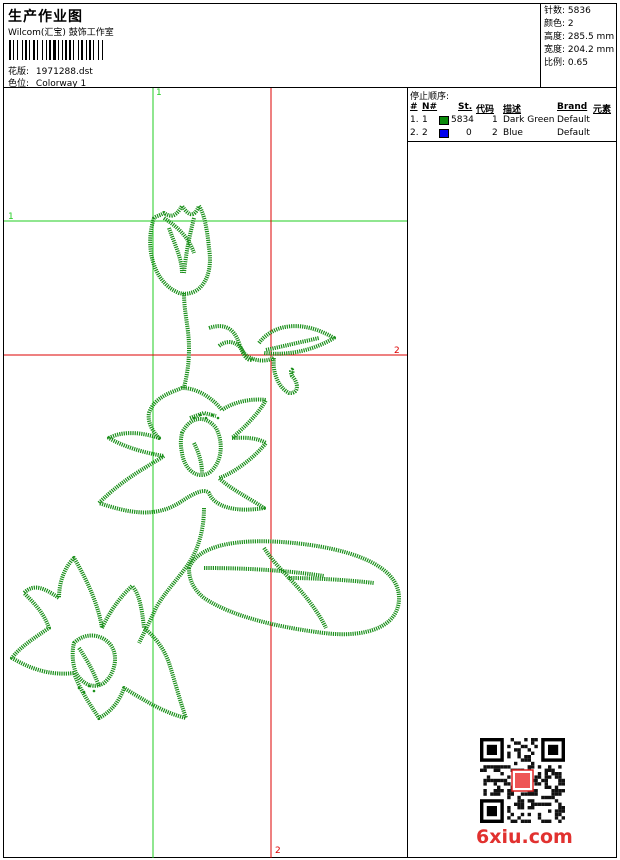  Describe the element at coordinates (522, 780) in the screenshot. I see `qr-code` at that location.